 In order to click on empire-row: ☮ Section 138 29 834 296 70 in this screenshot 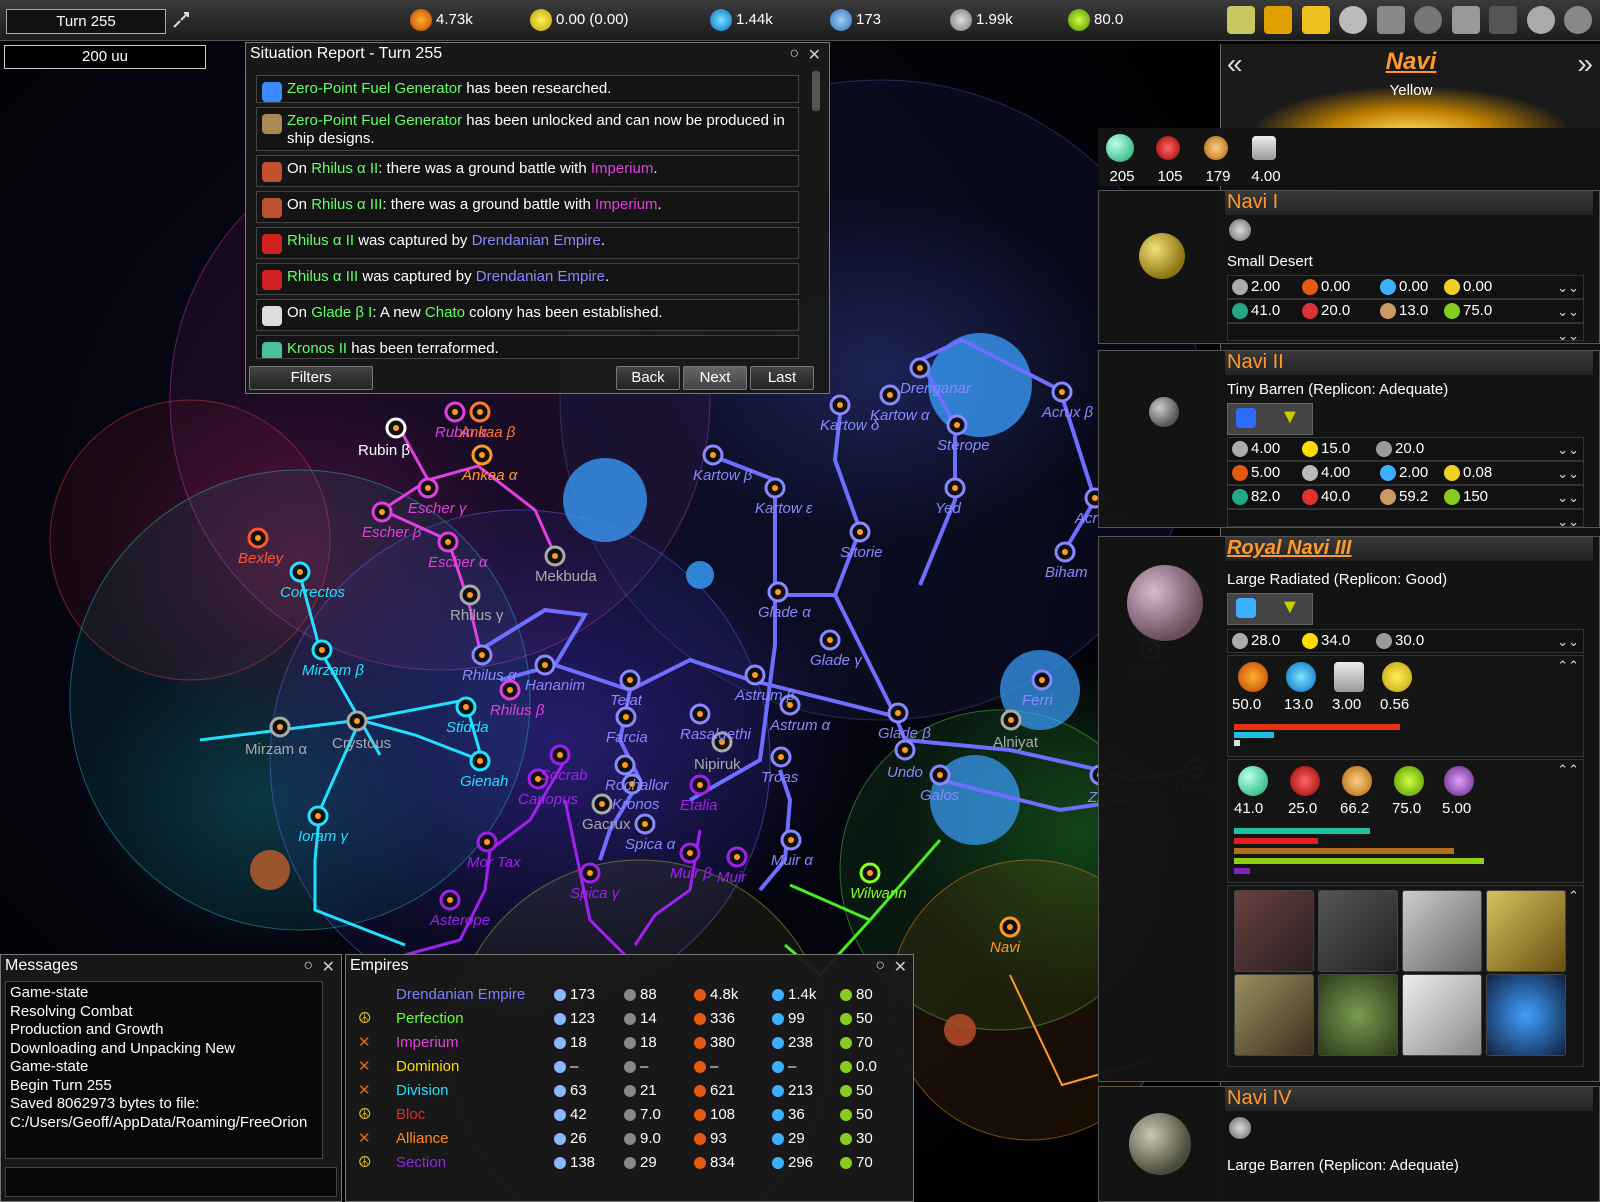, I will do `click(626, 1162)`.